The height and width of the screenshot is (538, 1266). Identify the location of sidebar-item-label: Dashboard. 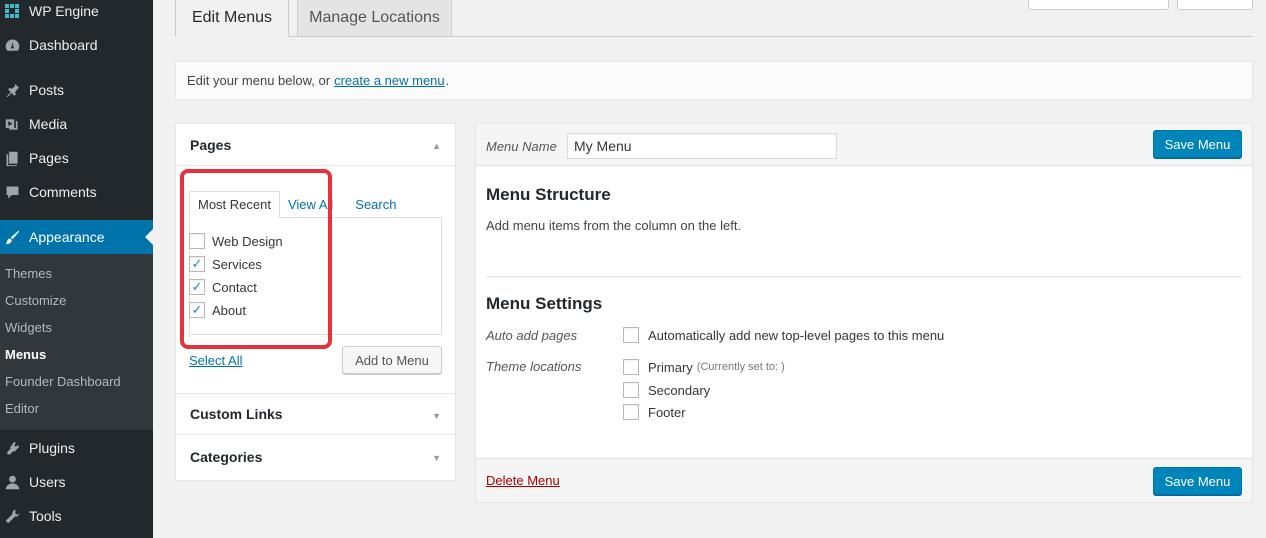
(63, 45).